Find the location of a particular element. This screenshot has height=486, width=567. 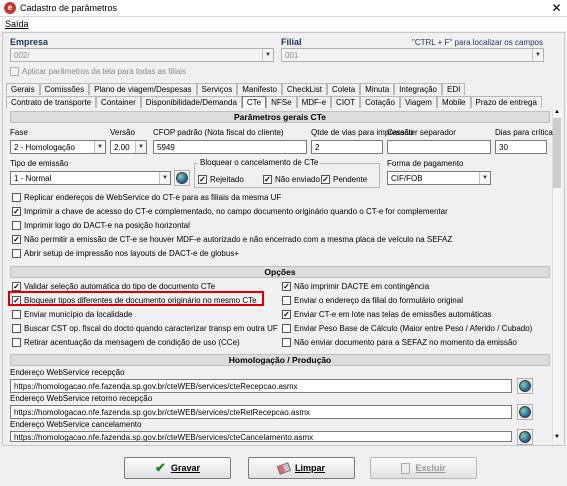

filial-field: 001 ▼ is located at coordinates (412, 55).